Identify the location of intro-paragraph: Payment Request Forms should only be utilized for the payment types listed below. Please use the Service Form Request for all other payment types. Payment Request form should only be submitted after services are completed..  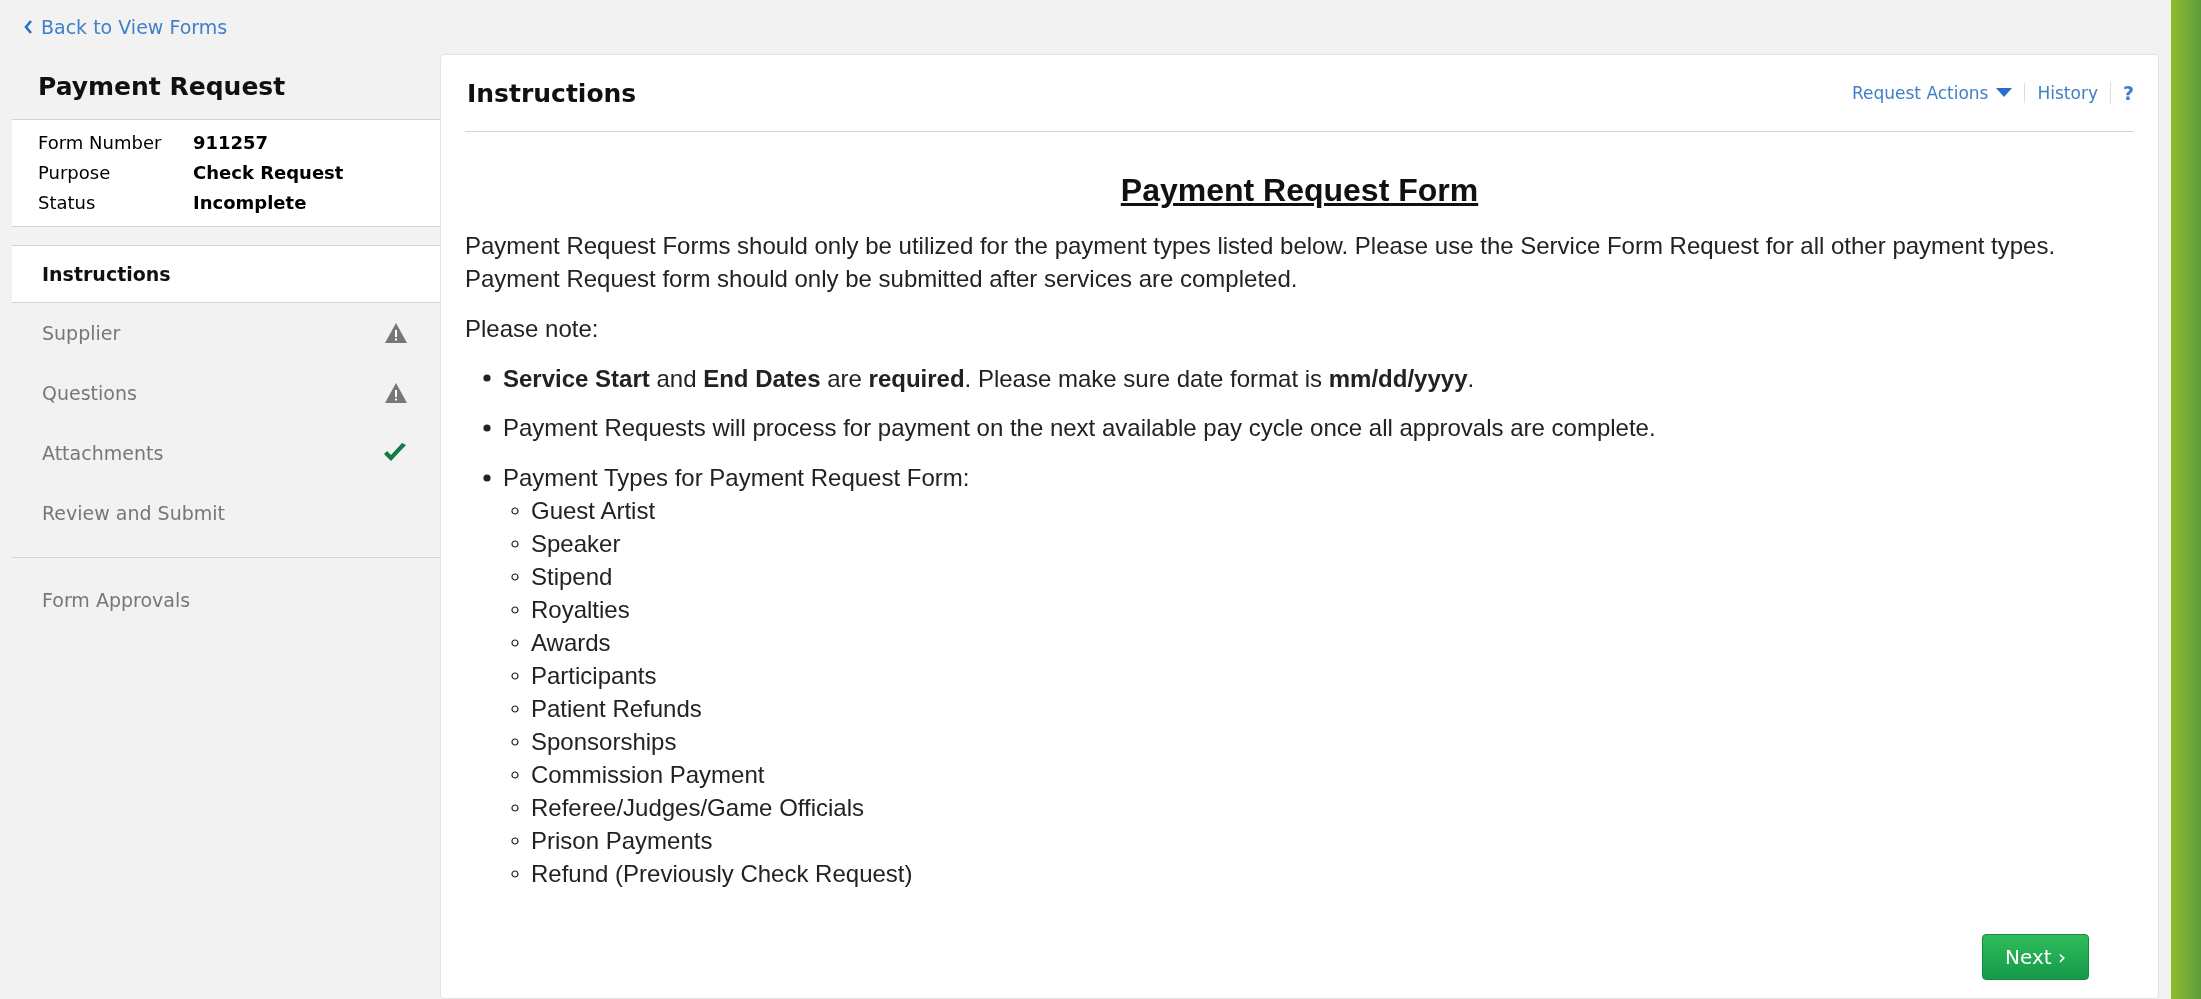
(1261, 262).